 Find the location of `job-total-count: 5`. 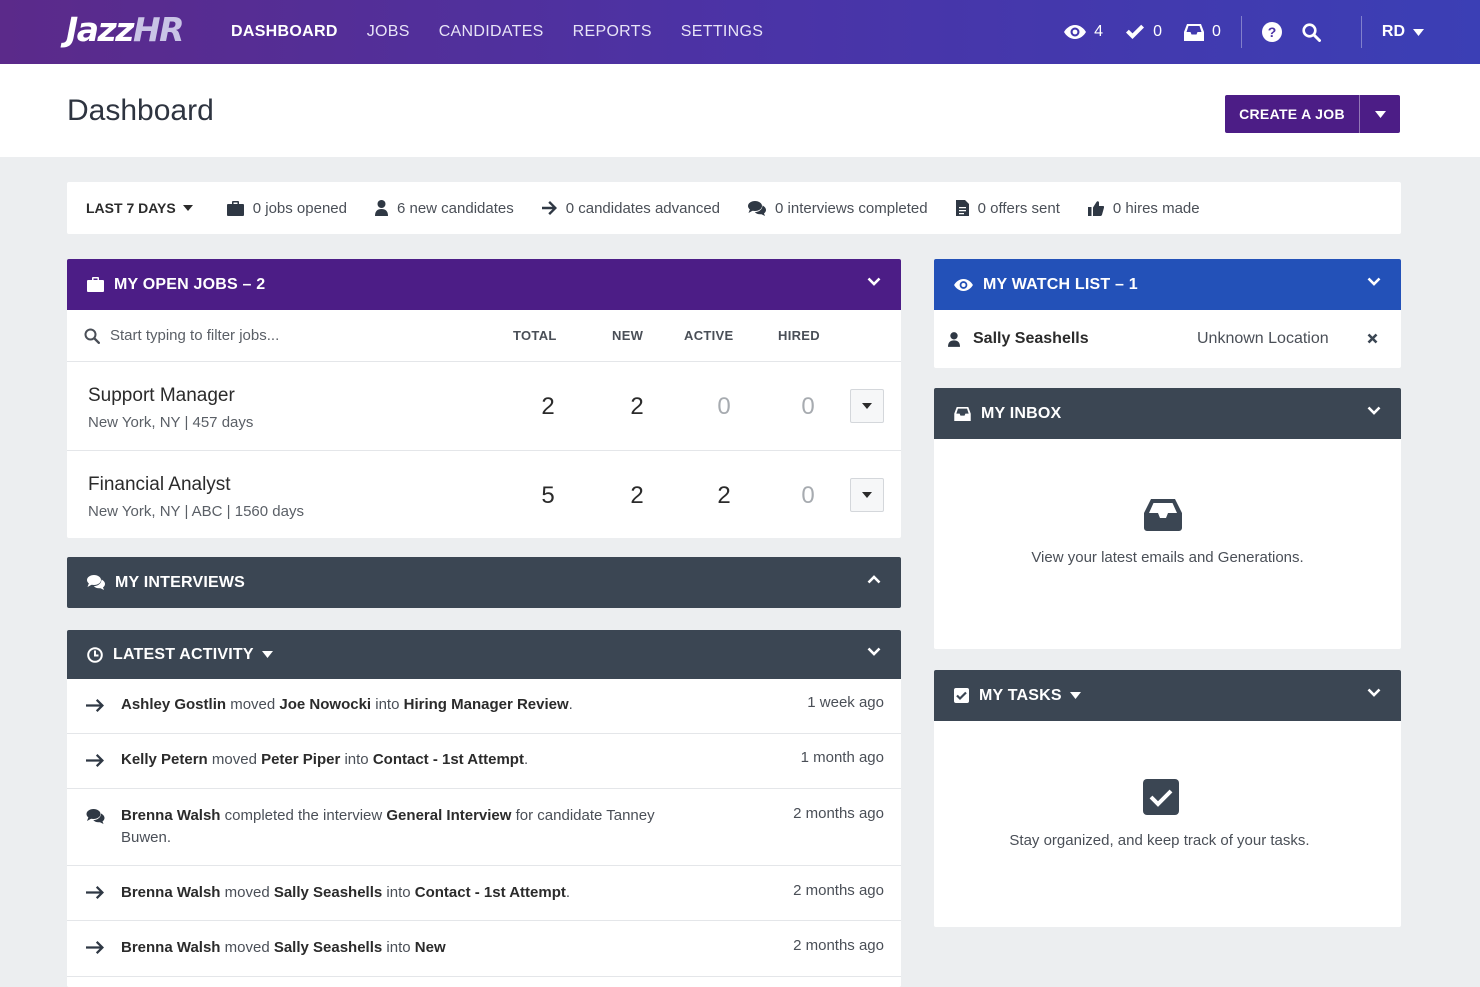

job-total-count: 5 is located at coordinates (548, 496).